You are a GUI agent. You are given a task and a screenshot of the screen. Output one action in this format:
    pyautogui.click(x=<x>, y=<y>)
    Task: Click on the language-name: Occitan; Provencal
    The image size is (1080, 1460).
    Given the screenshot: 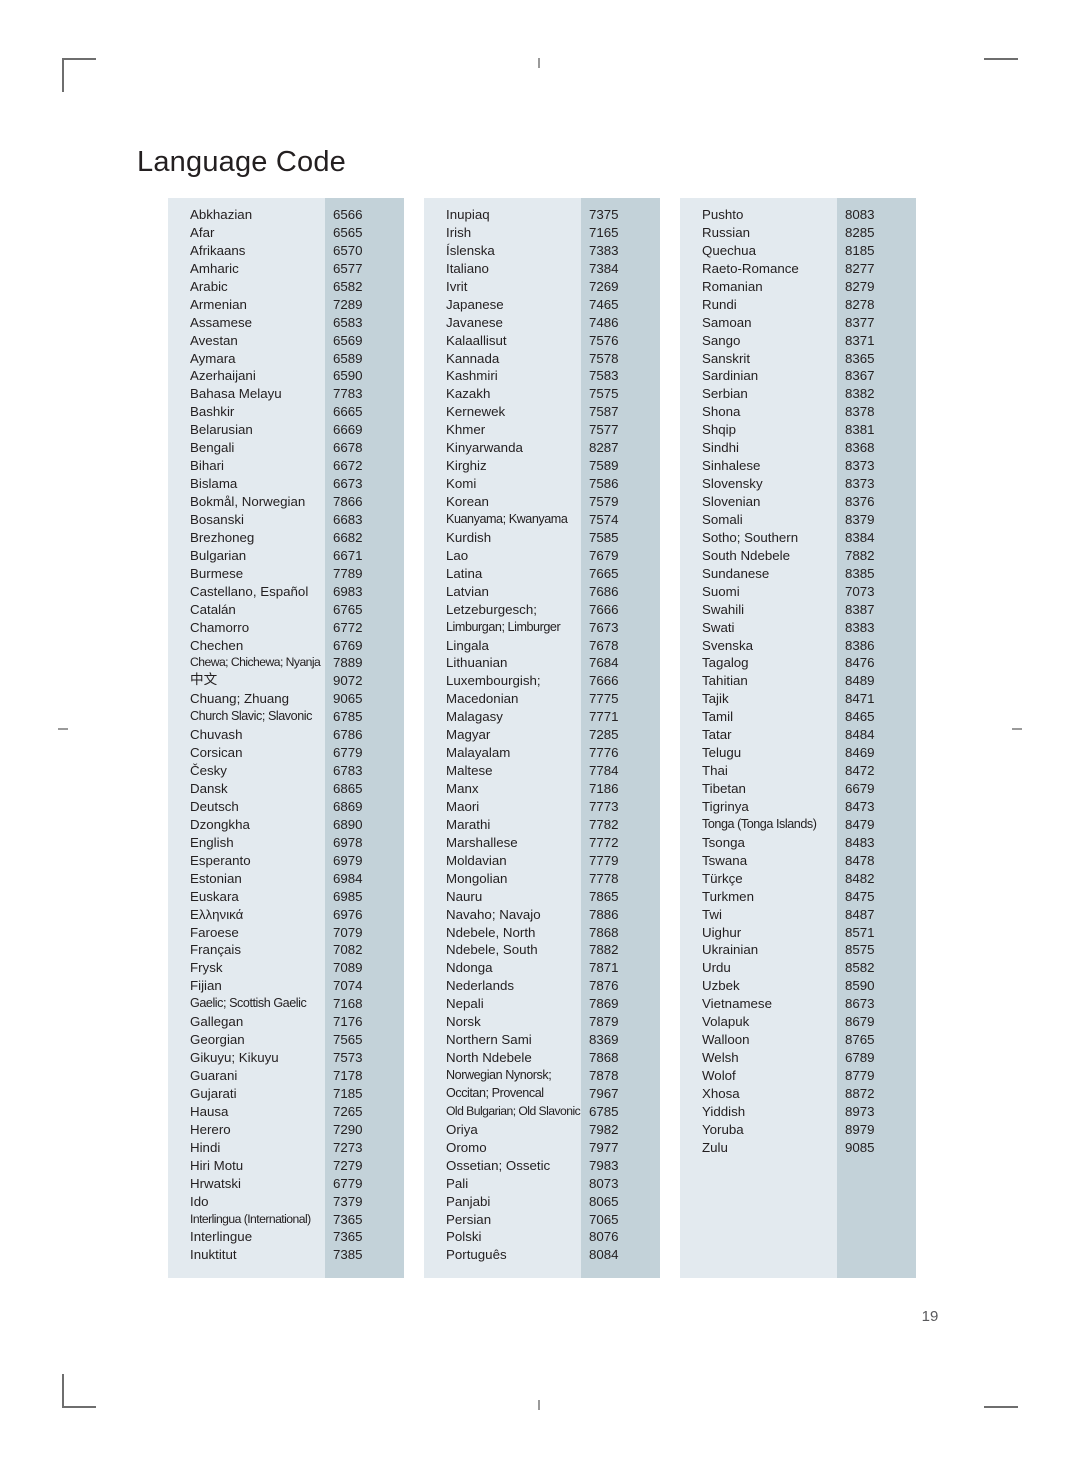 What is the action you would take?
    pyautogui.click(x=495, y=1092)
    